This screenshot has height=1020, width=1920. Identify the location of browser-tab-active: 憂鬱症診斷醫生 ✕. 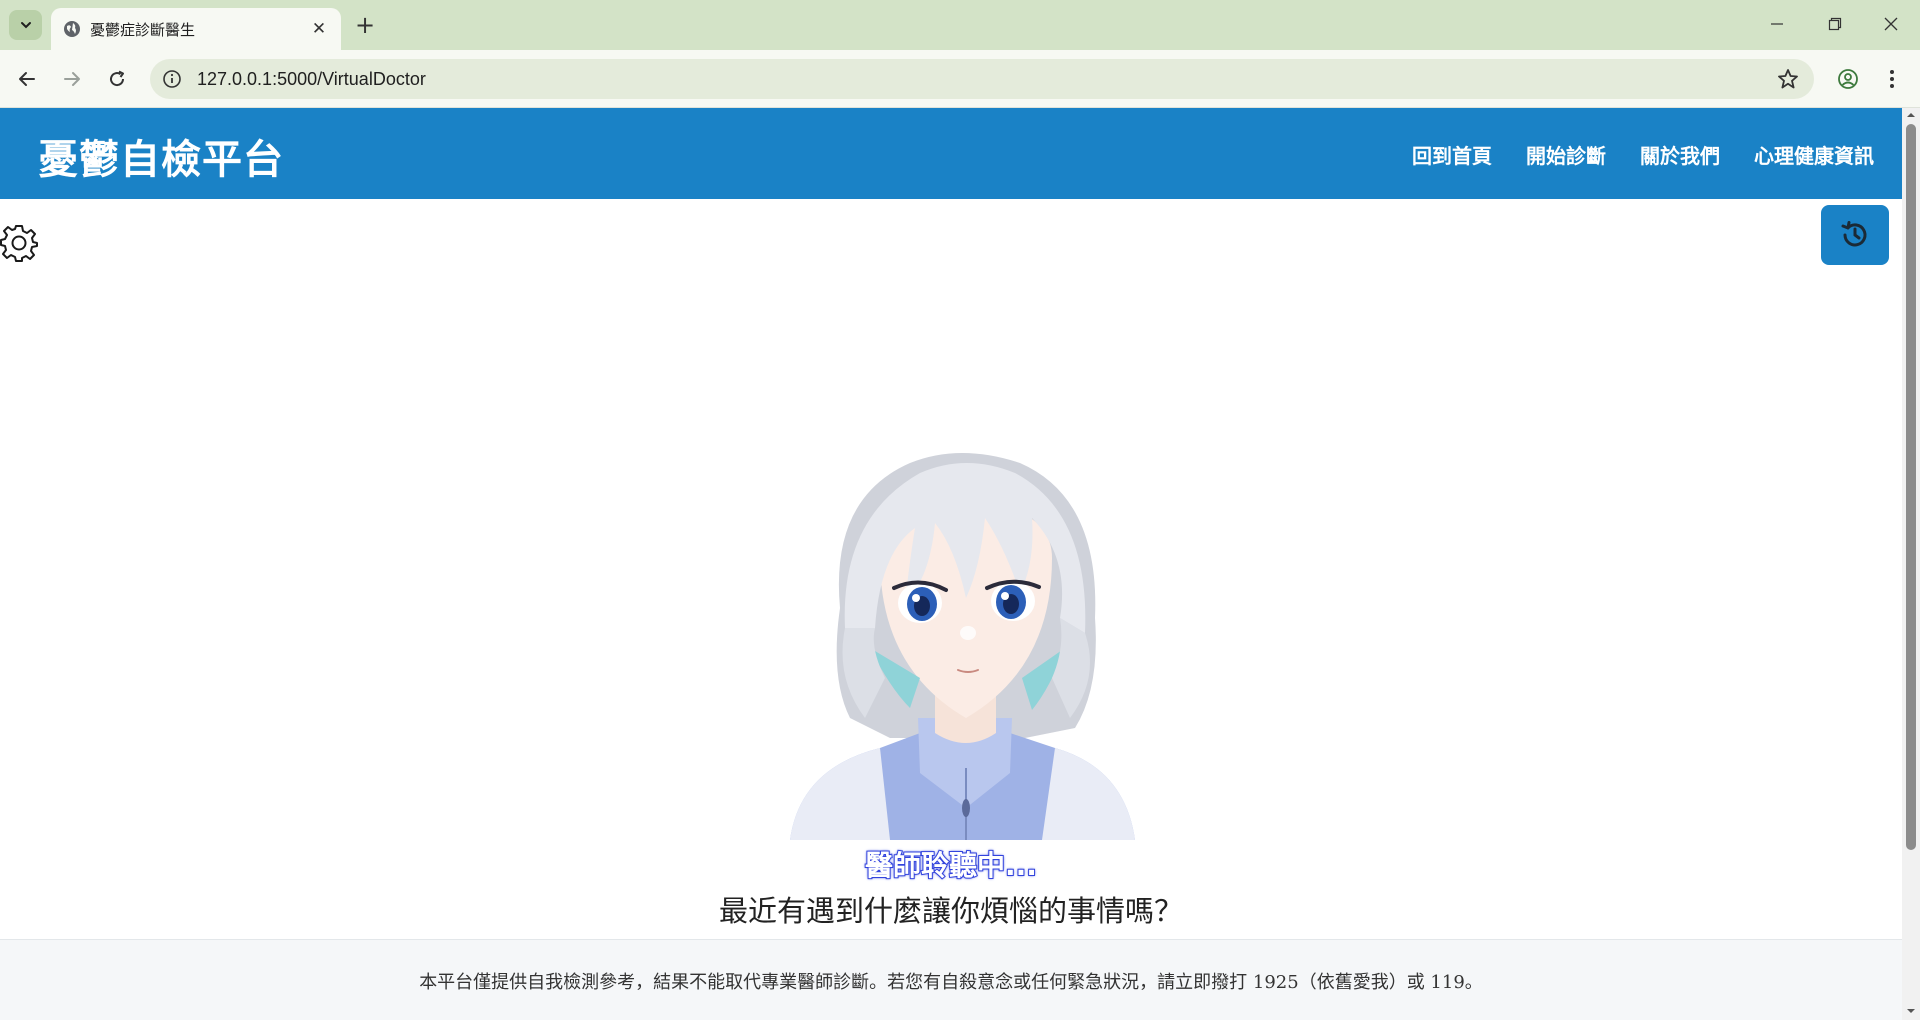
(196, 29).